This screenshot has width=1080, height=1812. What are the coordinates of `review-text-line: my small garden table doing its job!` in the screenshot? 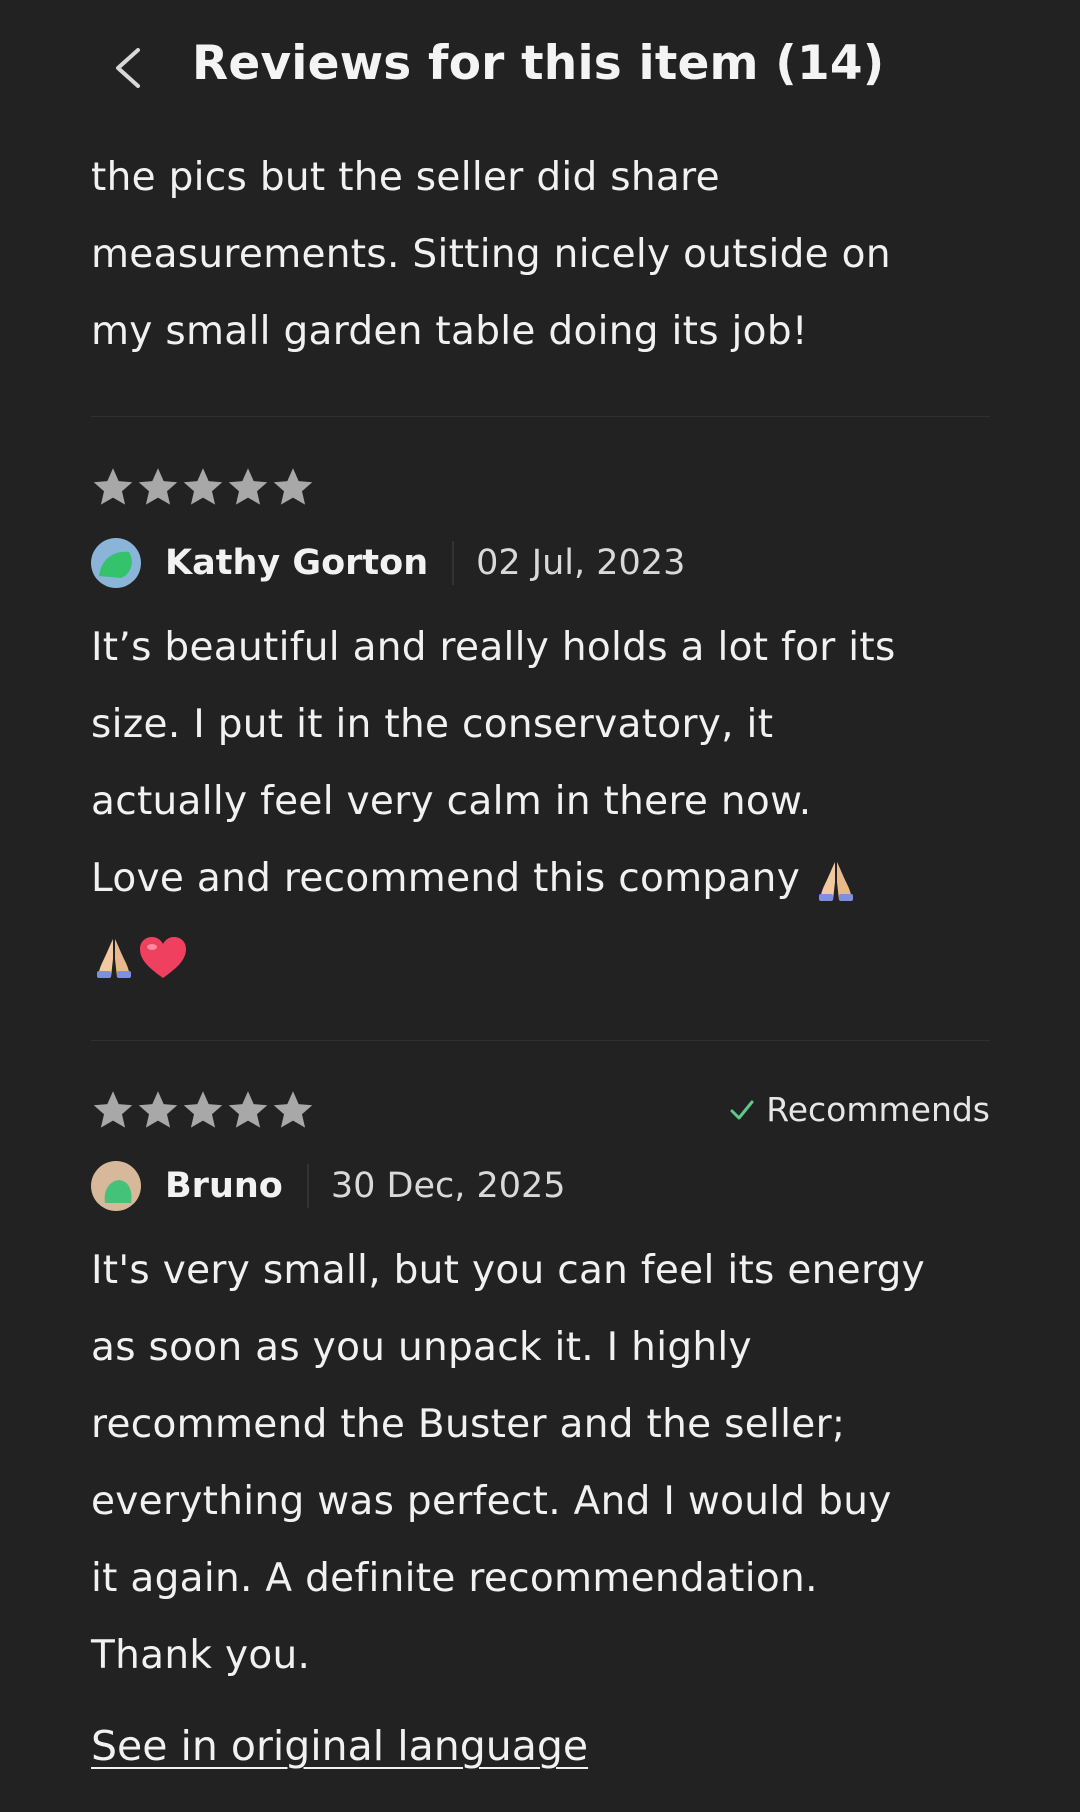 It's located at (449, 331).